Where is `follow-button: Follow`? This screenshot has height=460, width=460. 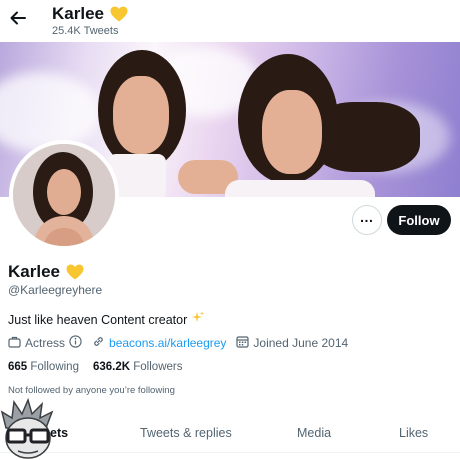 follow-button: Follow is located at coordinates (419, 220).